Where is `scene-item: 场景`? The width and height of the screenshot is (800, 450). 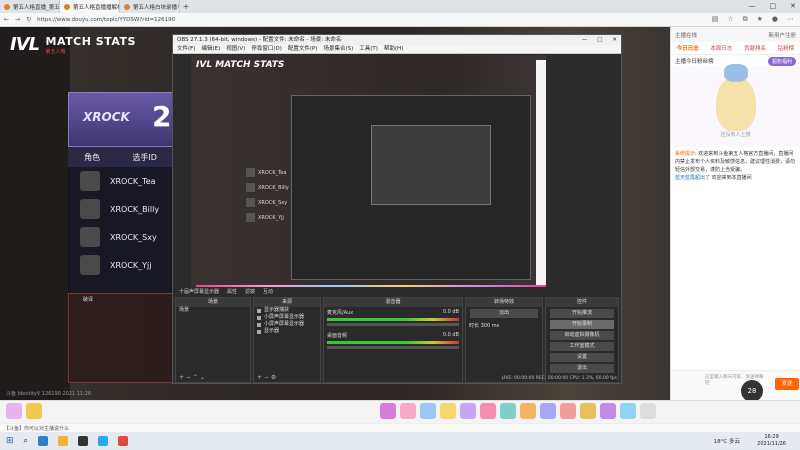 scene-item: 场景 is located at coordinates (213, 310).